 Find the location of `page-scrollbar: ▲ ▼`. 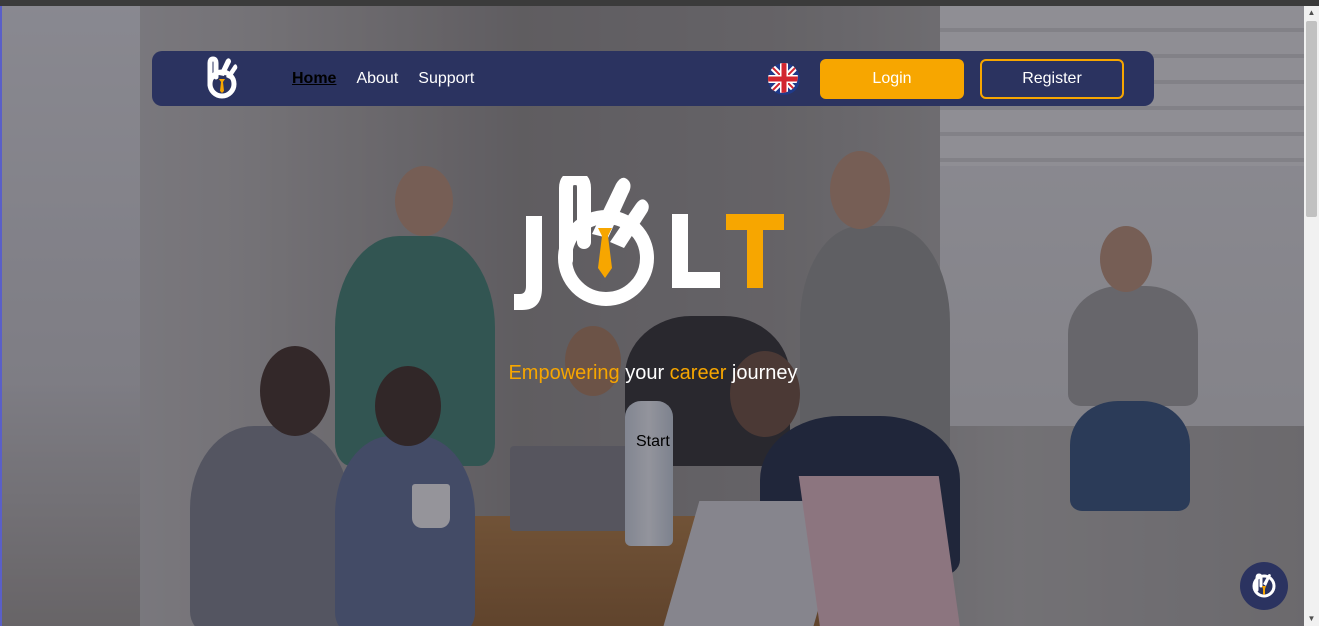

page-scrollbar: ▲ ▼ is located at coordinates (1311, 316).